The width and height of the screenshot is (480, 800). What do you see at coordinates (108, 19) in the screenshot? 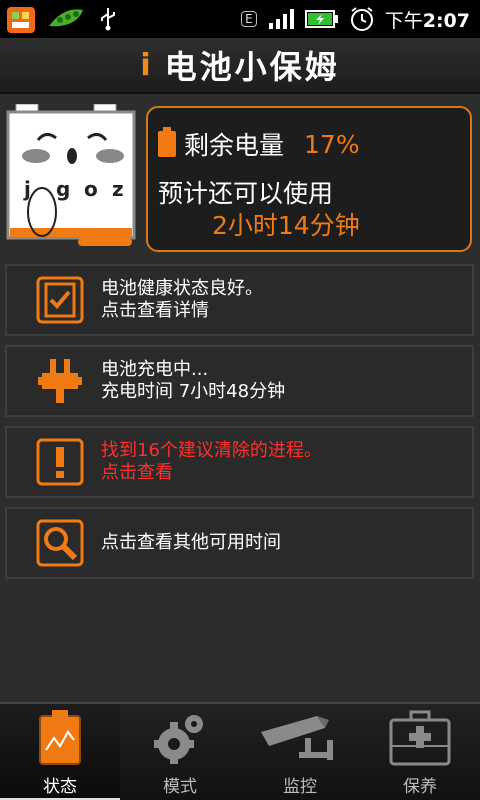
I see `usb-icon` at bounding box center [108, 19].